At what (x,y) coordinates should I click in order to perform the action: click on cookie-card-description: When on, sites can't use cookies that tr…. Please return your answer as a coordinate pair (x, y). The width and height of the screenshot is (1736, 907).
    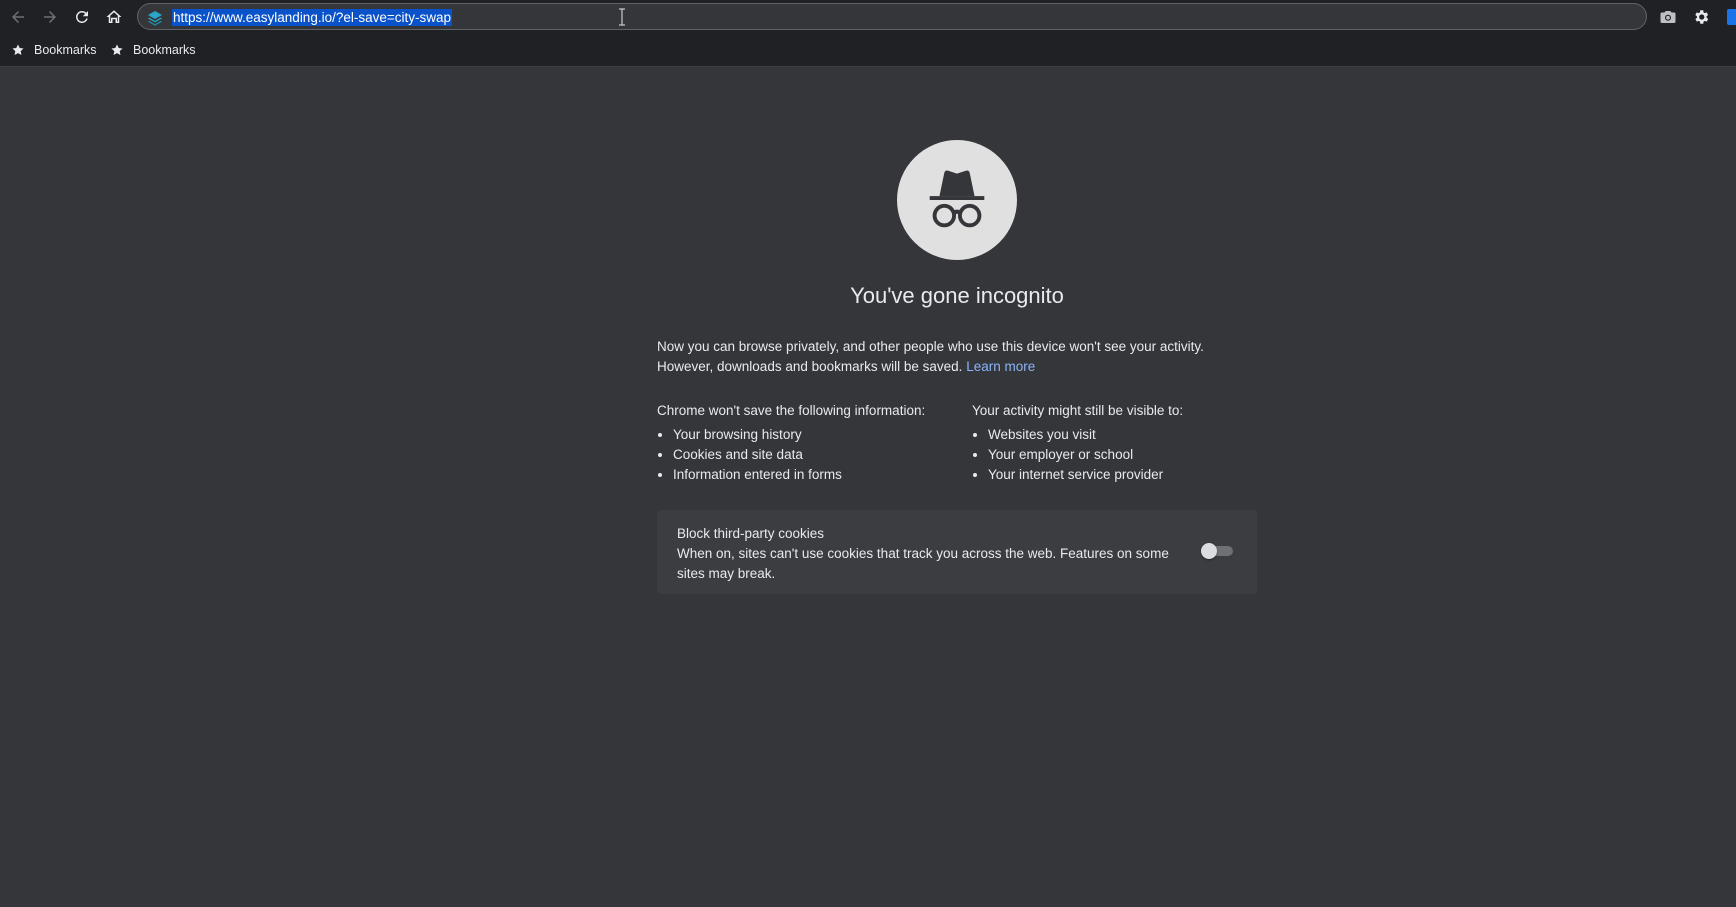
    Looking at the image, I should click on (923, 563).